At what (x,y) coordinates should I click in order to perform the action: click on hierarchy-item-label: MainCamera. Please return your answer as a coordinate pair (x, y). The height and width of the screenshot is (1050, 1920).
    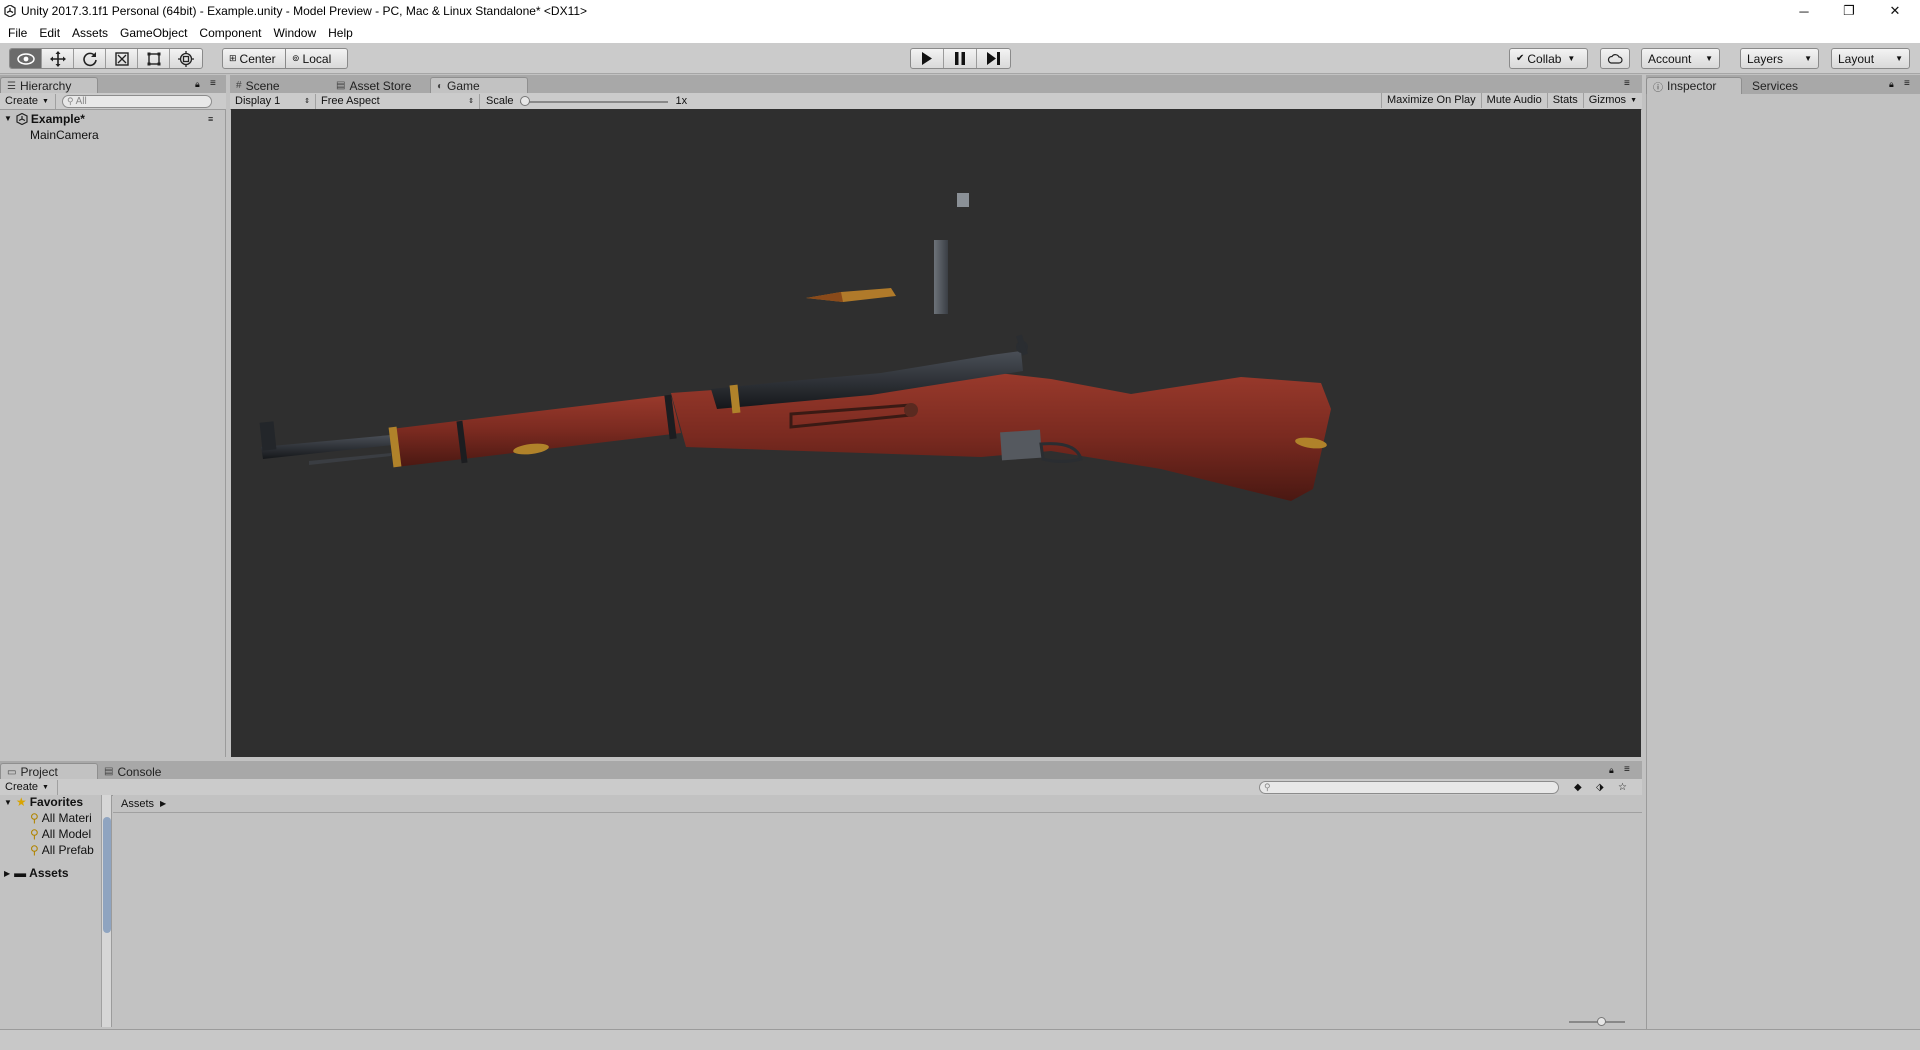
    Looking at the image, I should click on (64, 134).